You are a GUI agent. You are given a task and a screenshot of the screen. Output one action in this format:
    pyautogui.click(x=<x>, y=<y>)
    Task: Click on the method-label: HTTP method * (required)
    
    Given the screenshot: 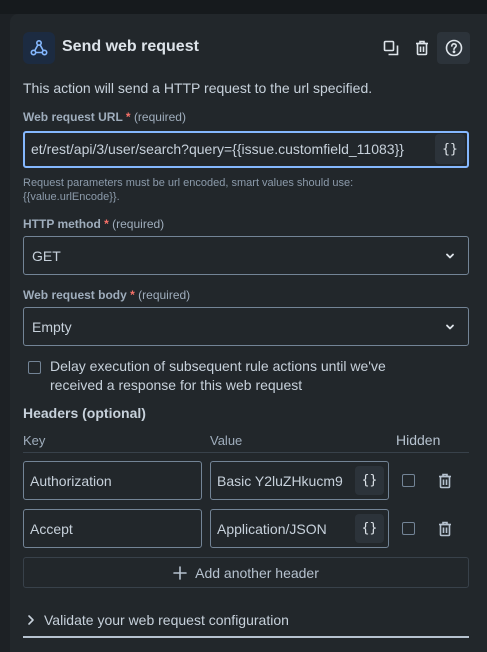 What is the action you would take?
    pyautogui.click(x=93, y=224)
    